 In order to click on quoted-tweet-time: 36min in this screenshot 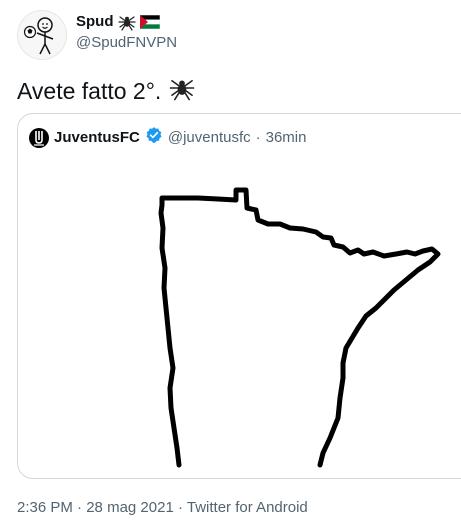, I will do `click(286, 138)`.